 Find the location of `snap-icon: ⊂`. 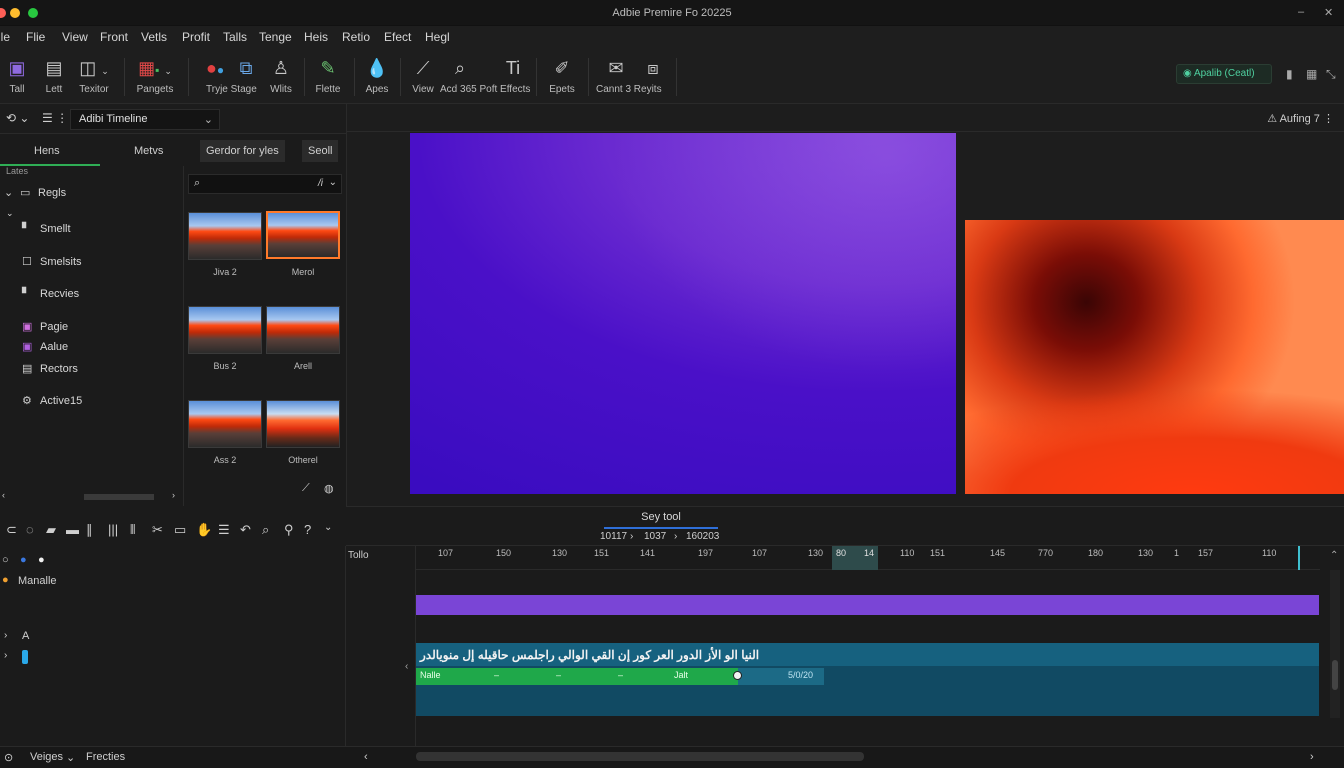

snap-icon: ⊂ is located at coordinates (11, 530).